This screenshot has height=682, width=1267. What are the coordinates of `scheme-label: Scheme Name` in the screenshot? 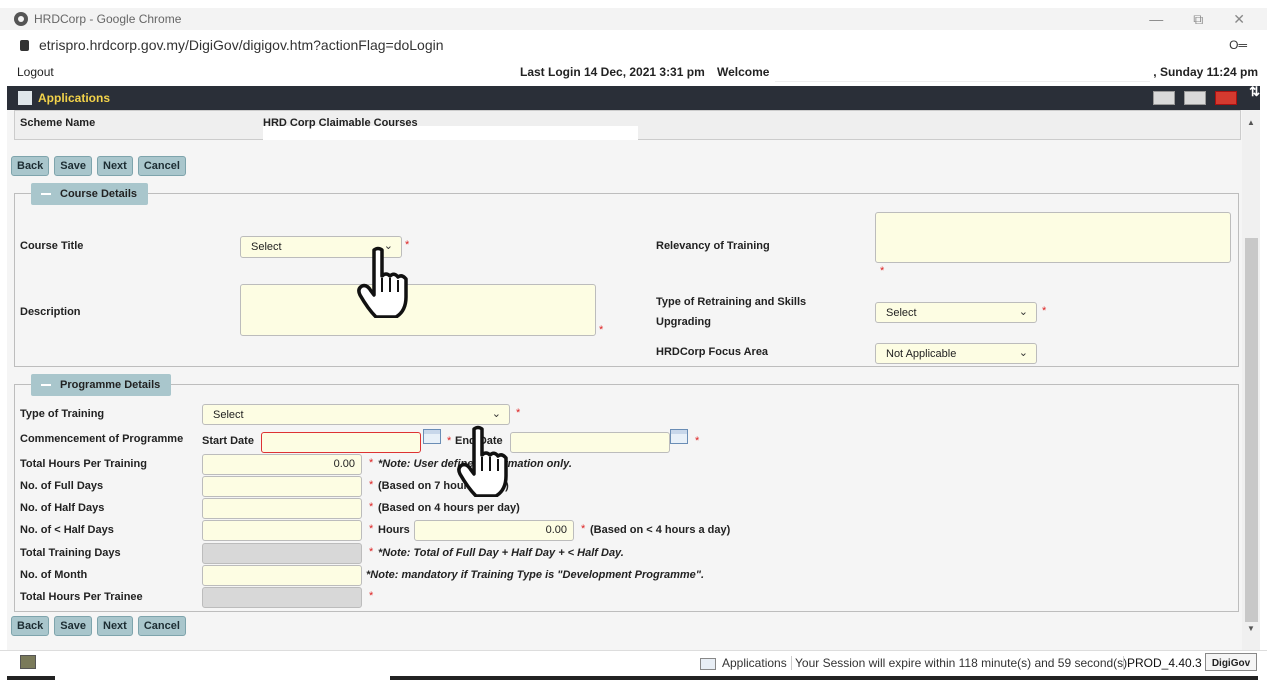 It's located at (58, 123).